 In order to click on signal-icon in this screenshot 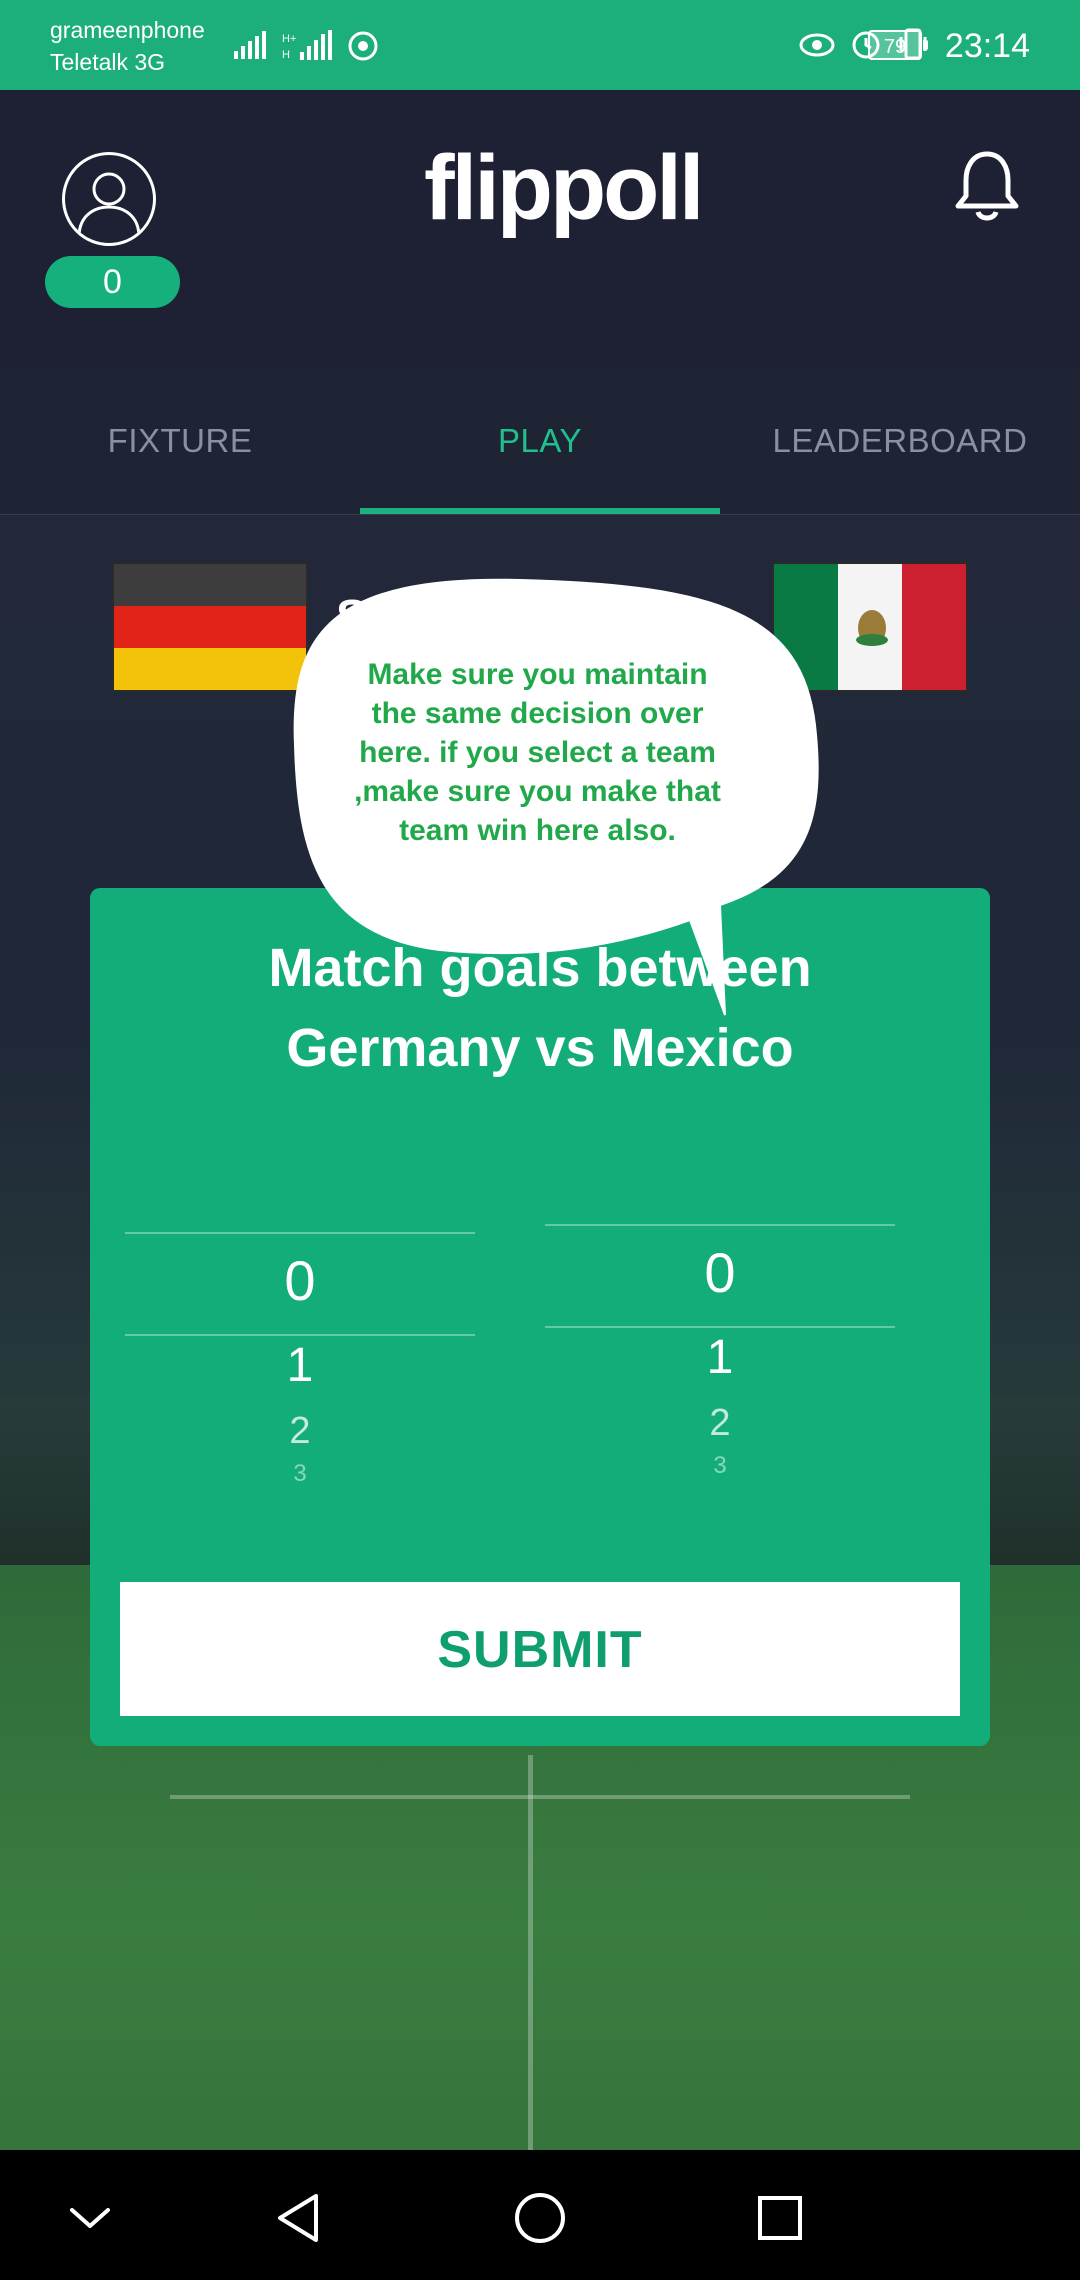, I will do `click(250, 45)`.